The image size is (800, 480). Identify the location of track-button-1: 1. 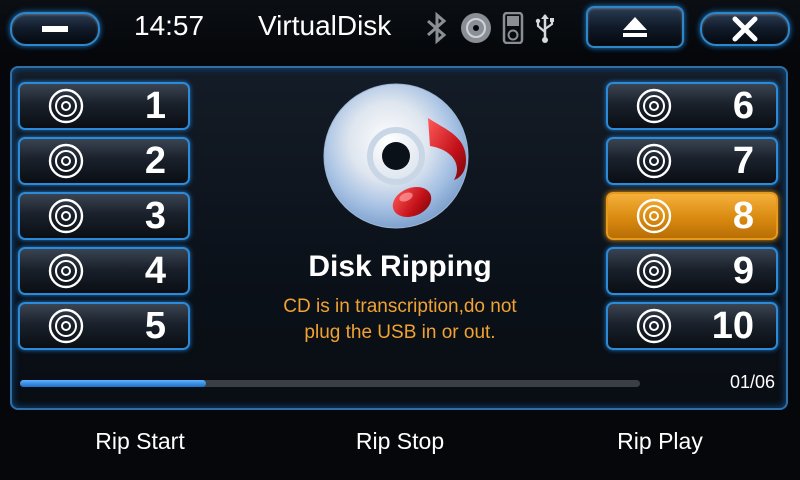
(104, 106).